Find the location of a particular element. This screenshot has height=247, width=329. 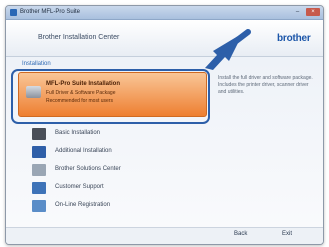

printer-icon is located at coordinates (39, 134).